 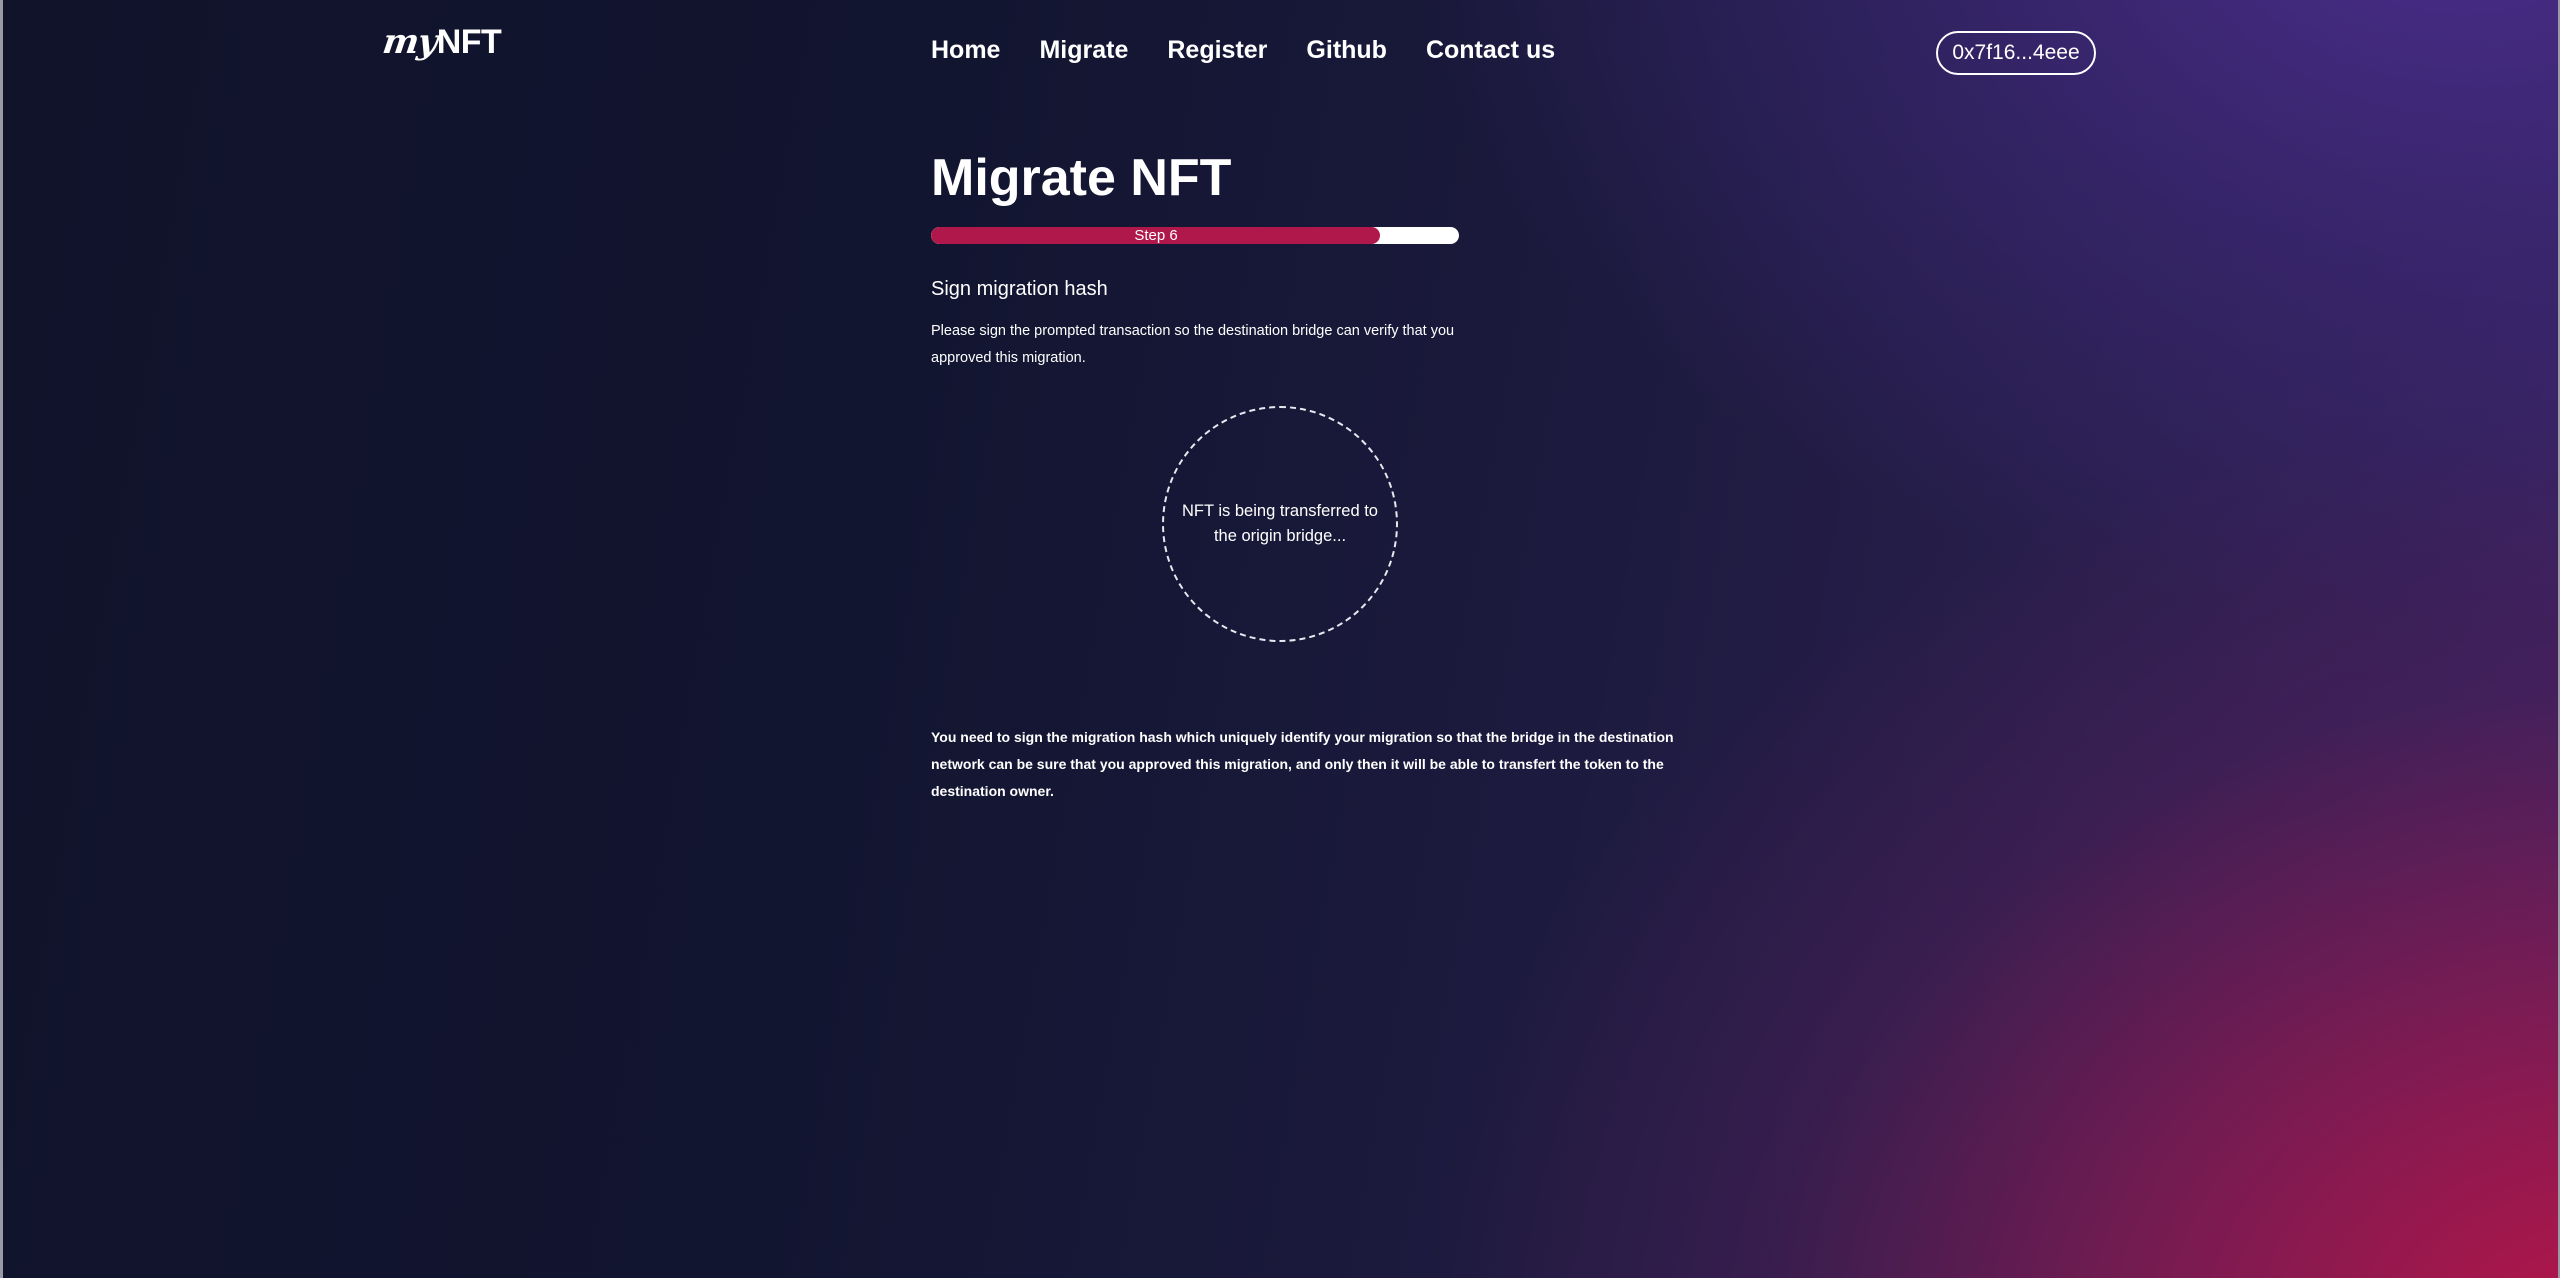 I want to click on wallet-address-button: 0x7f16...4eee, so click(x=2016, y=53).